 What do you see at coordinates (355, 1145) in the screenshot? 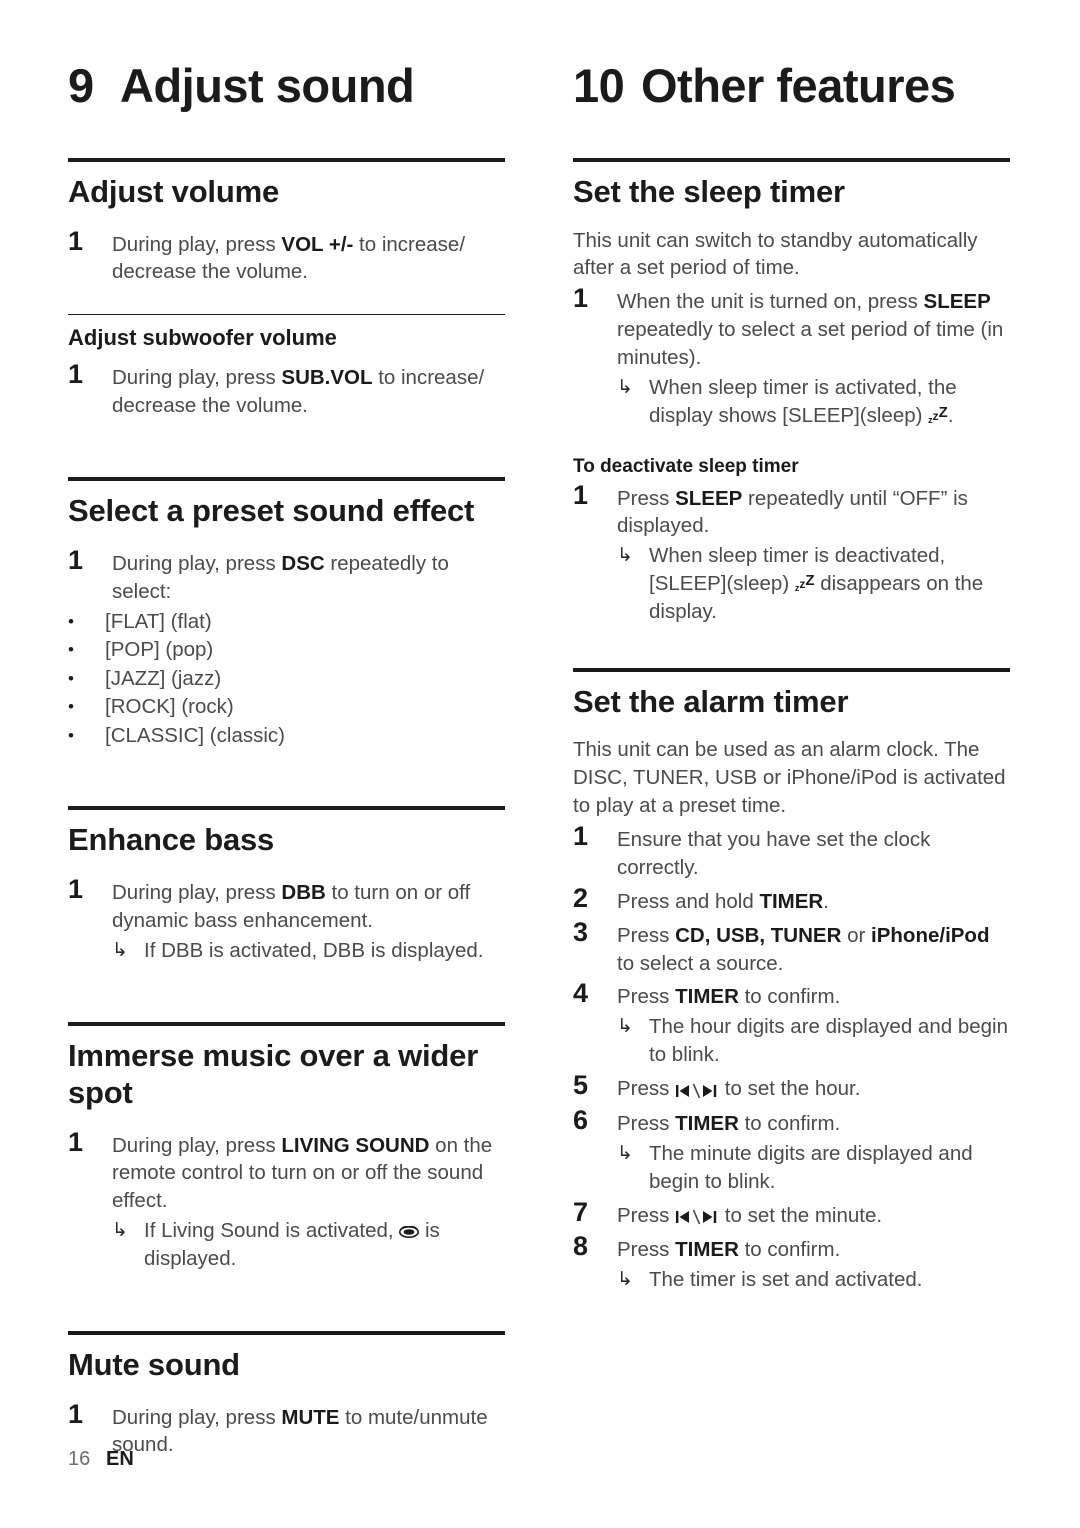
I see `keyword-living-sound: LIVING SOUND` at bounding box center [355, 1145].